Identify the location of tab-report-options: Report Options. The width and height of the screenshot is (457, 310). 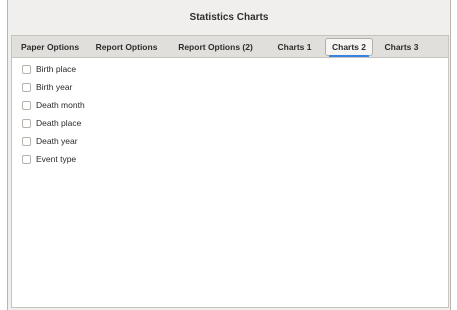
(126, 47).